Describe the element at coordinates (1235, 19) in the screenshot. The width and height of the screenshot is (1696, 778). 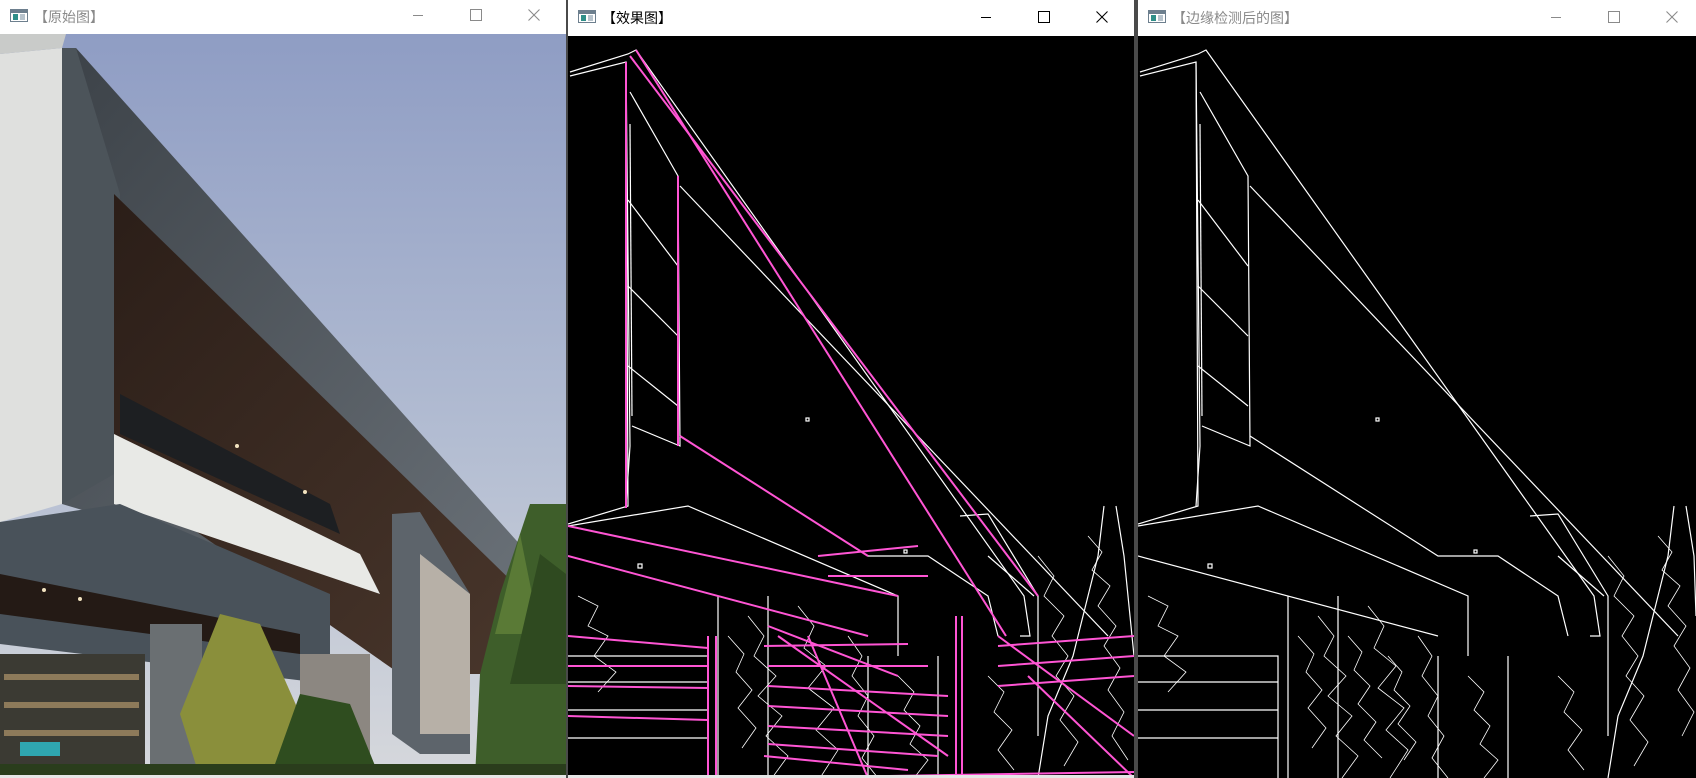
I see `window-title: 【边缘检测后的图】` at that location.